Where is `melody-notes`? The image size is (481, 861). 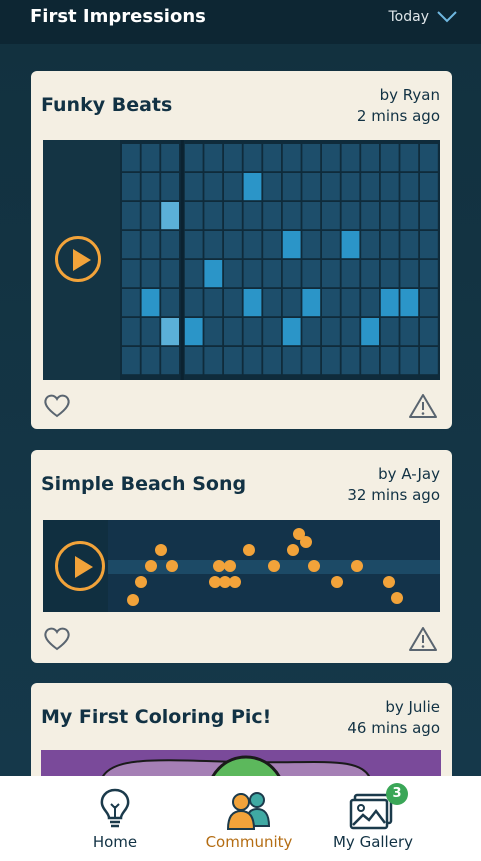
melody-notes is located at coordinates (274, 566).